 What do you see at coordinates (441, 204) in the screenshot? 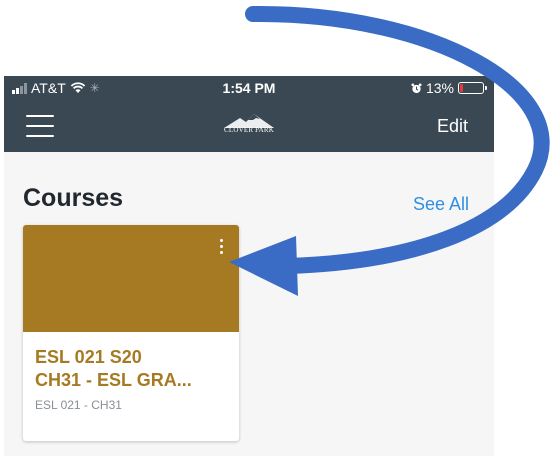
I see `see-all-link: See All` at bounding box center [441, 204].